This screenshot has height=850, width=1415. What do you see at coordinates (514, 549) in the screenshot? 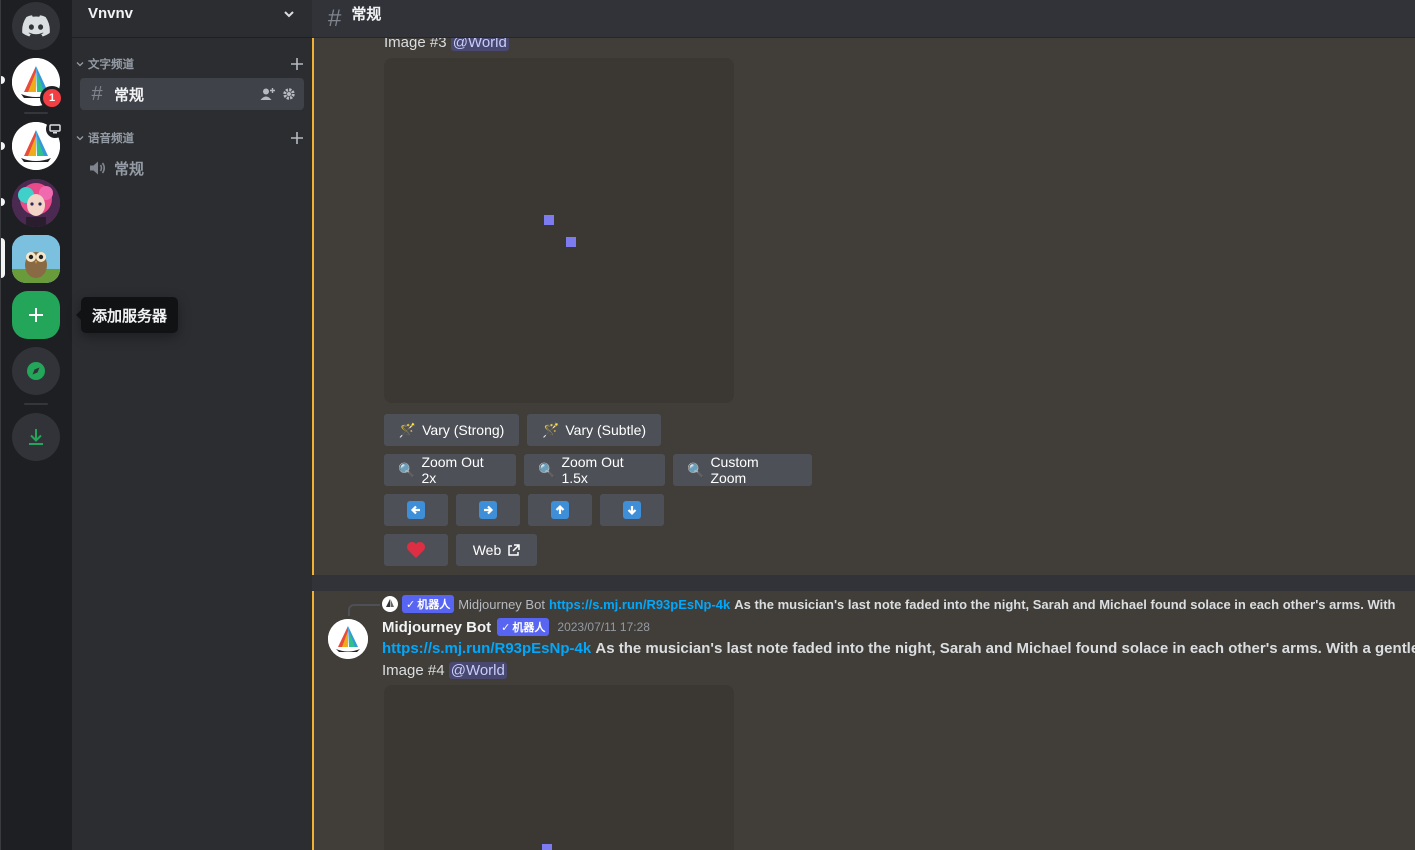
I see `external-link-icon` at bounding box center [514, 549].